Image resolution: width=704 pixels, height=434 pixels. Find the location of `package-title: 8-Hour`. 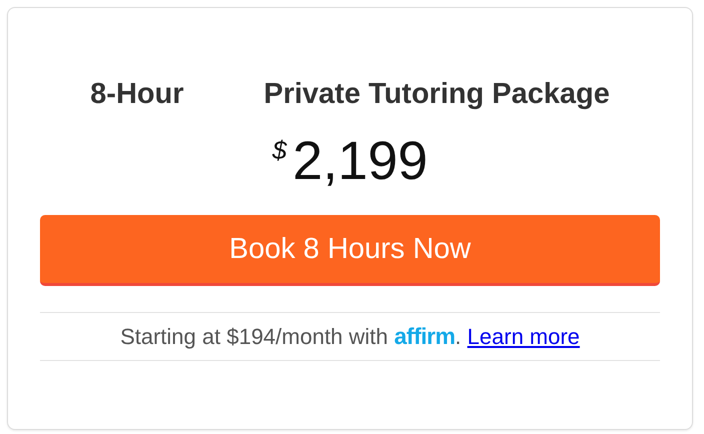

package-title: 8-Hour is located at coordinates (137, 94).